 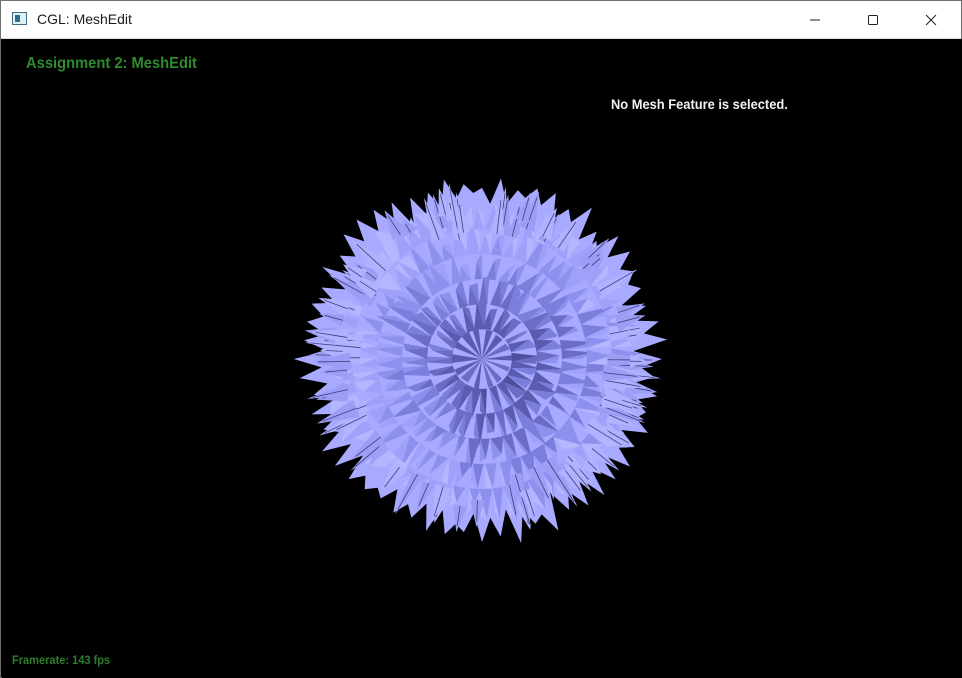 I want to click on minimize-button, so click(x=815, y=19).